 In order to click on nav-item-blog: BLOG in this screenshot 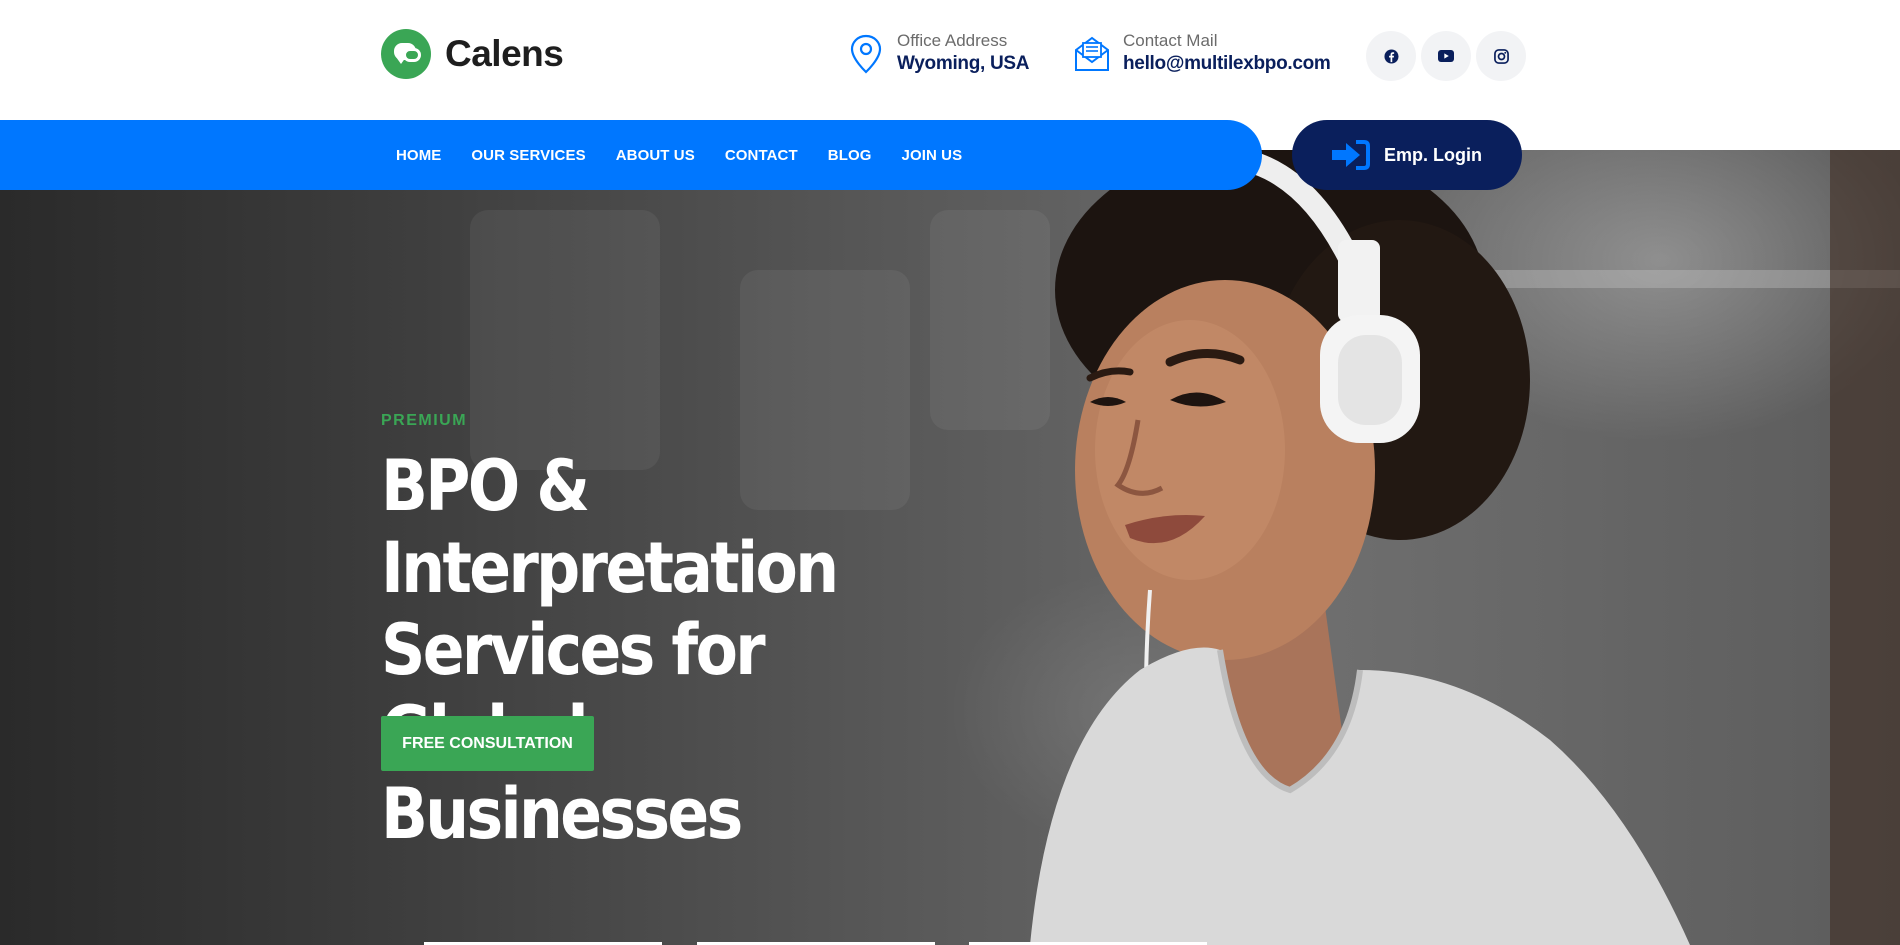, I will do `click(850, 155)`.